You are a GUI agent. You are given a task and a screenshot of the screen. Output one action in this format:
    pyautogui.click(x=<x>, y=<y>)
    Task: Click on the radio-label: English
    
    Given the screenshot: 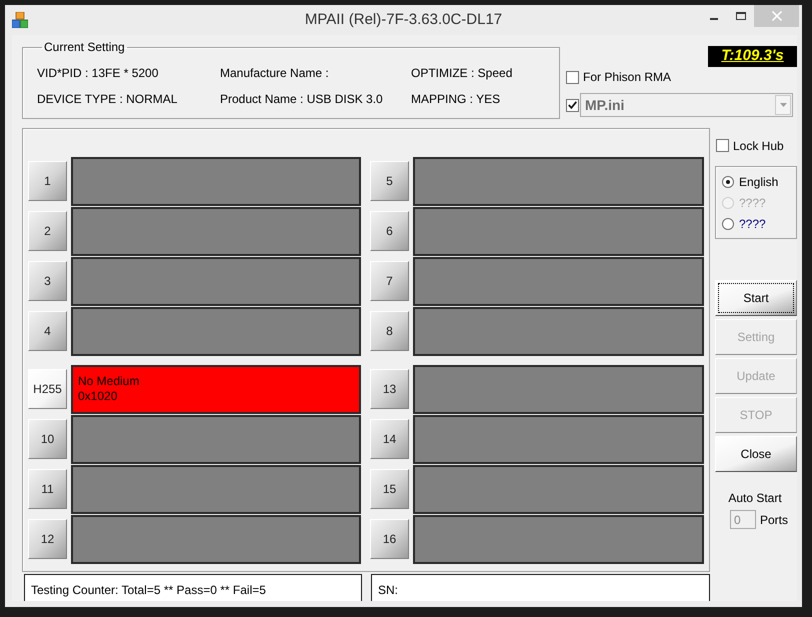 What is the action you would take?
    pyautogui.click(x=758, y=182)
    